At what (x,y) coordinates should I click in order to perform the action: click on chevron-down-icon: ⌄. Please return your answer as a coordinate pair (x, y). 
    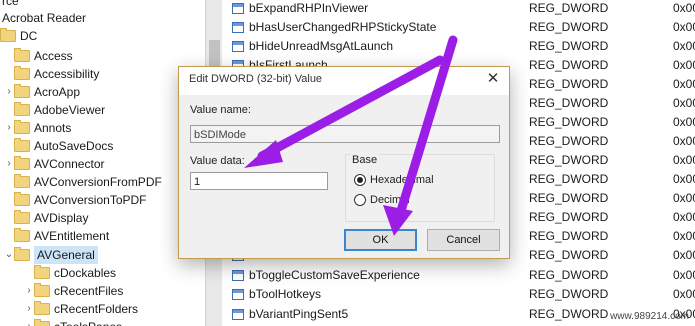
    Looking at the image, I should click on (9, 255).